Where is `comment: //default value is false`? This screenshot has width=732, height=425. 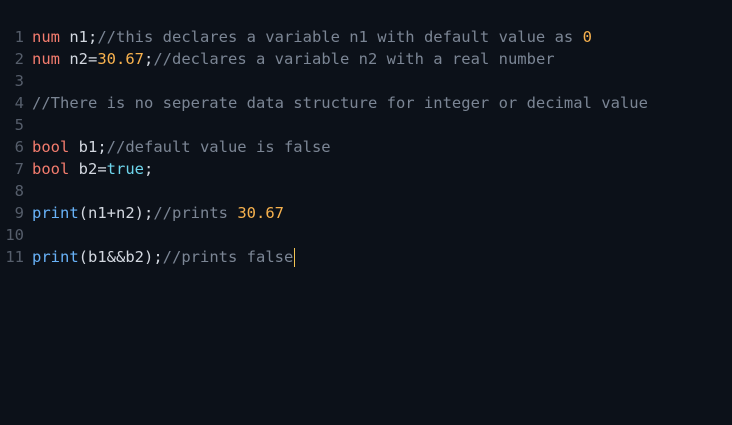
comment: //default value is false is located at coordinates (218, 147).